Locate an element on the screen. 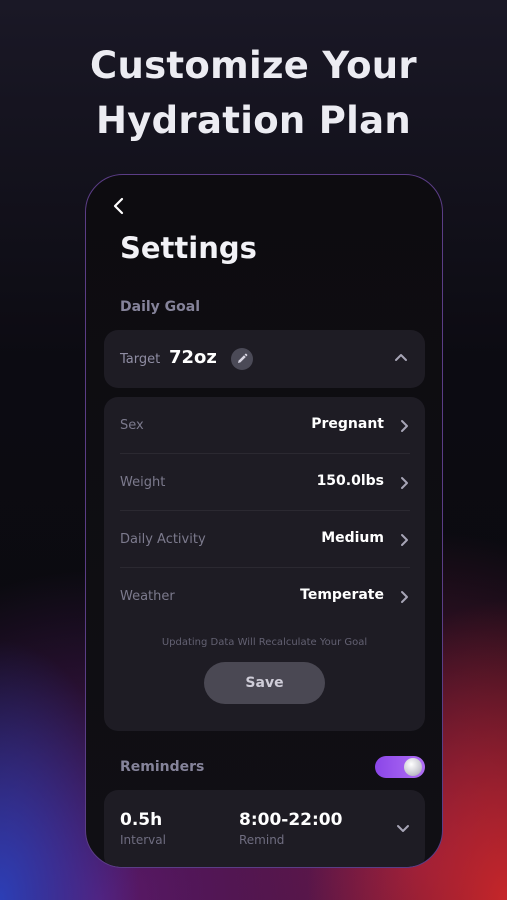 This screenshot has width=507, height=900. headline-line-1: Customize Your is located at coordinates (253, 65).